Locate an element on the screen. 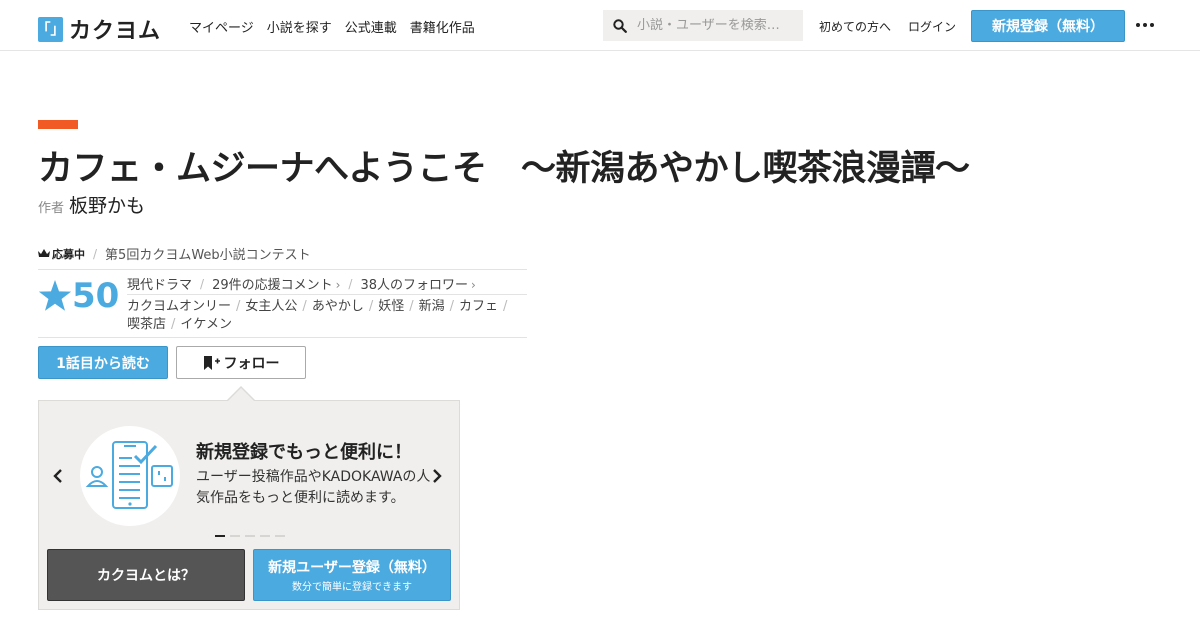 The height and width of the screenshot is (630, 1200). register-button: 新規ユーザー登録（無料） 数分で簡単に登録できます is located at coordinates (352, 575).